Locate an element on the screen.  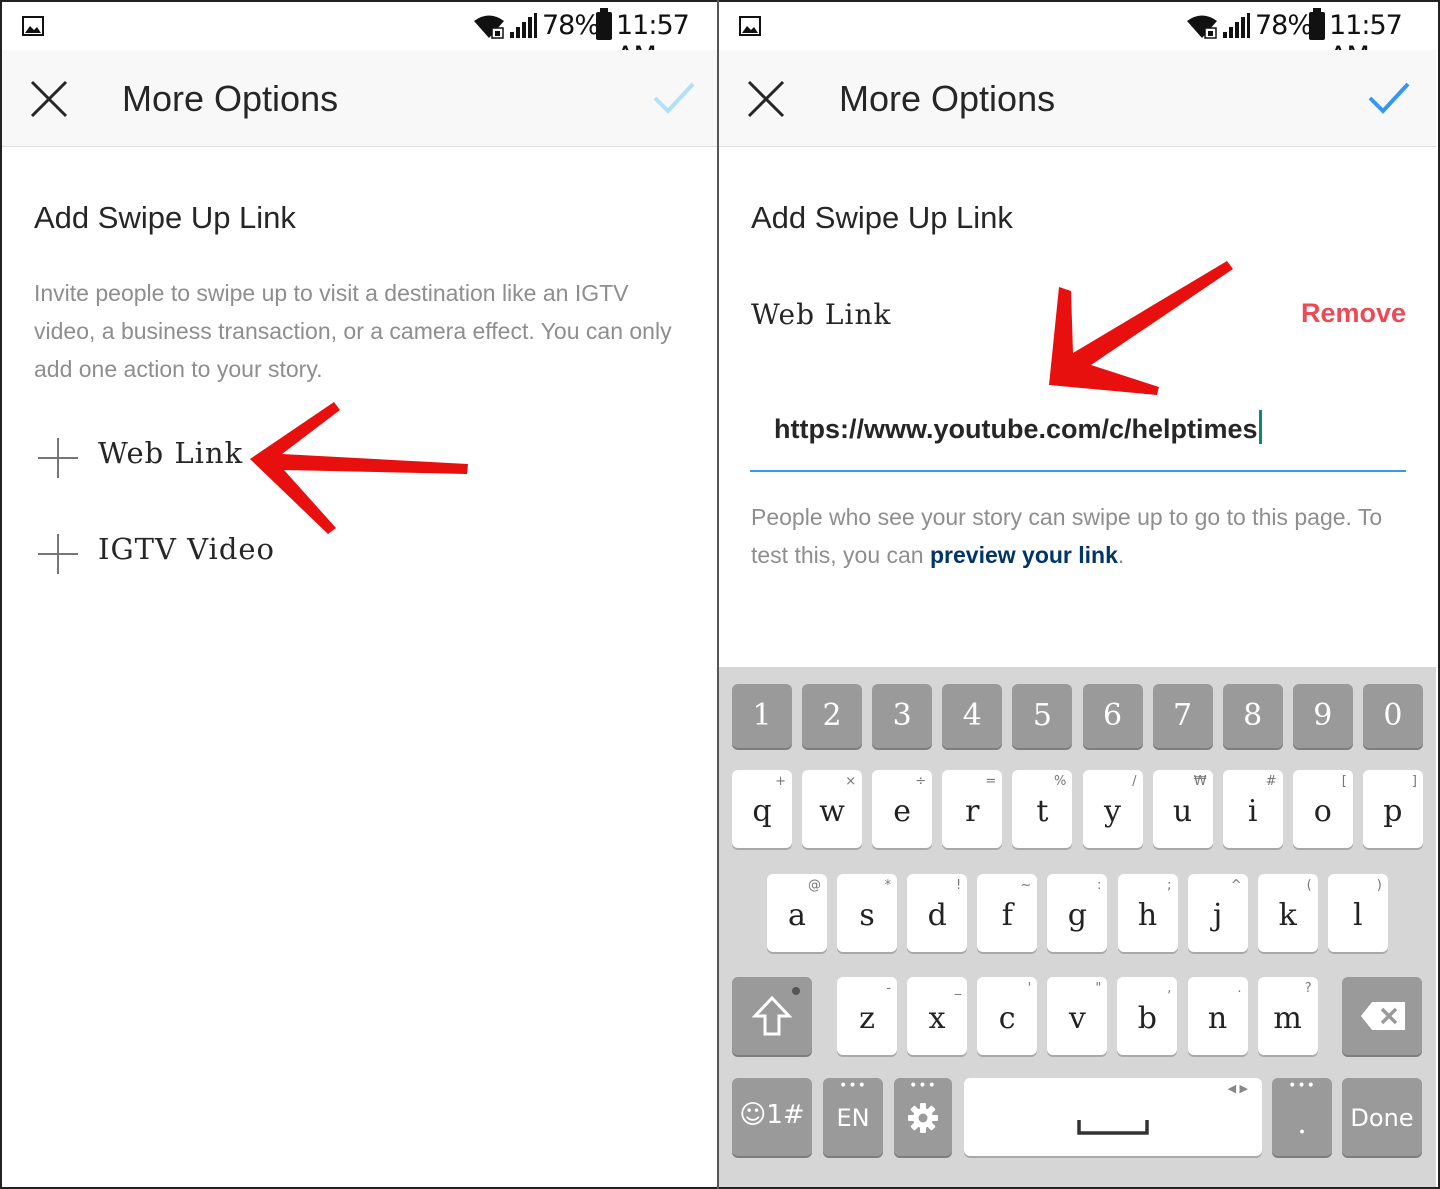
key-a: @ a is located at coordinates (797, 913).